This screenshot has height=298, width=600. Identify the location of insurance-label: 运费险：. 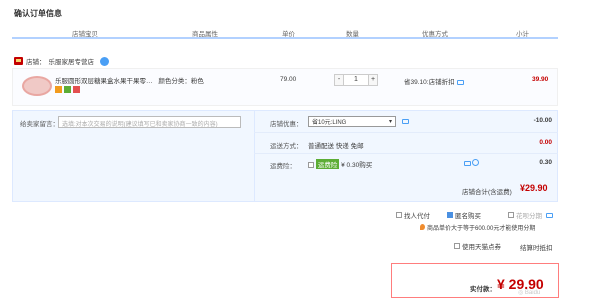
(283, 166).